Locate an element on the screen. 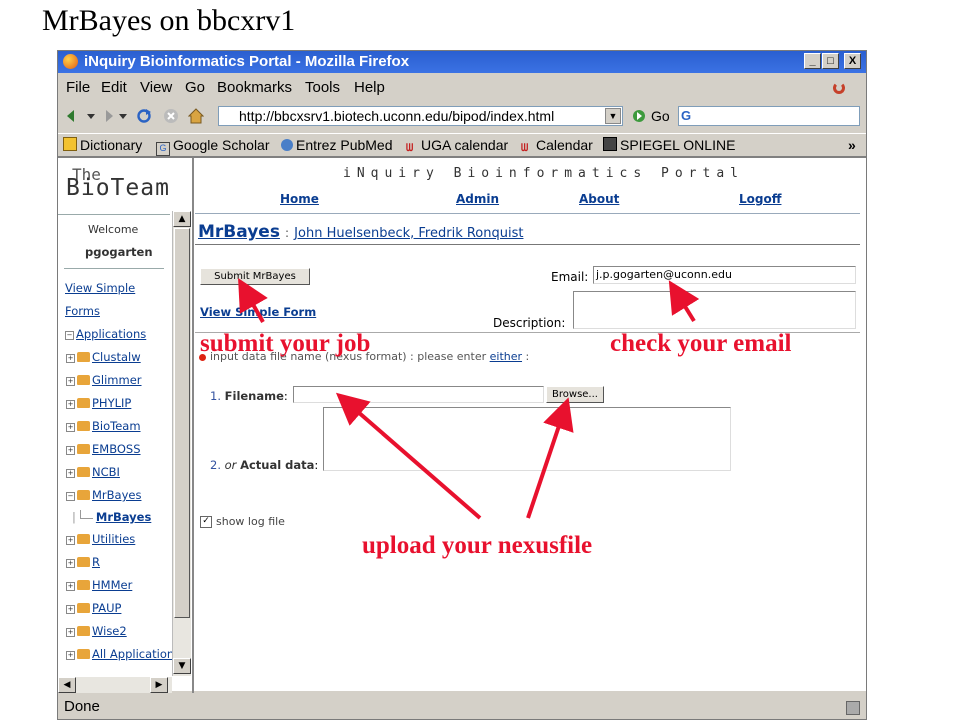 This screenshot has height=720, width=960. bookmark-dictionary: Dictionary is located at coordinates (102, 145).